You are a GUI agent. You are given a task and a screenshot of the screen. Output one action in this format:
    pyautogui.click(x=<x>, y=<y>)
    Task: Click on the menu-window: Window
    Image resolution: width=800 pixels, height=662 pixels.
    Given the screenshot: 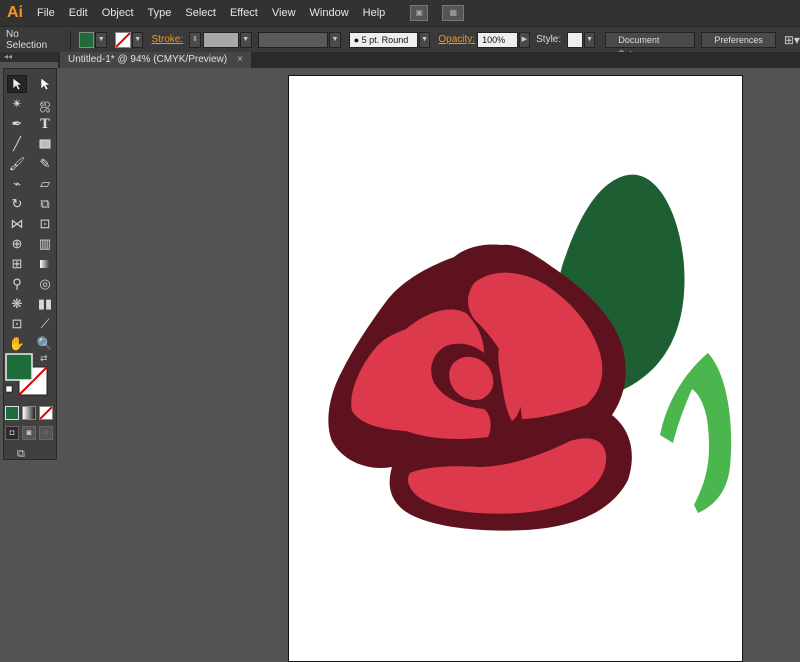 What is the action you would take?
    pyautogui.click(x=329, y=13)
    